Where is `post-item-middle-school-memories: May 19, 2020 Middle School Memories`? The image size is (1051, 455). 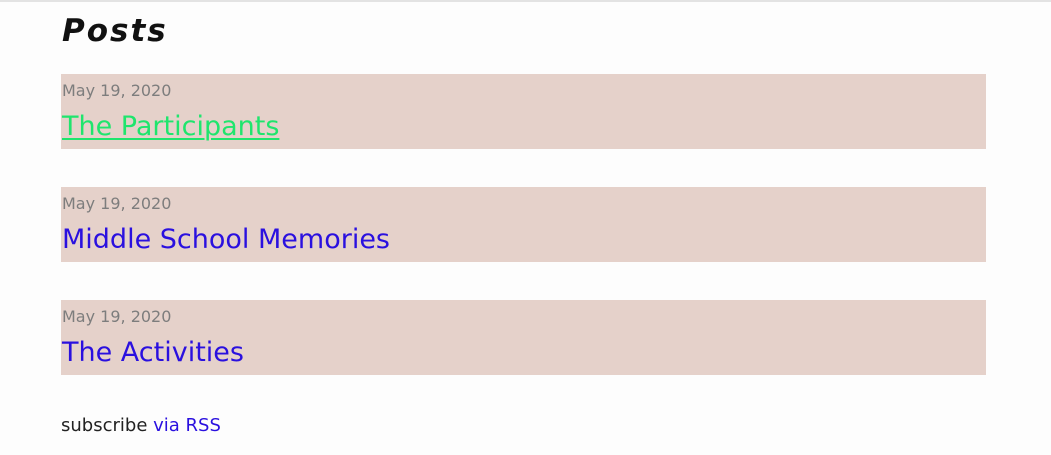
post-item-middle-school-memories: May 19, 2020 Middle School Memories is located at coordinates (523, 224).